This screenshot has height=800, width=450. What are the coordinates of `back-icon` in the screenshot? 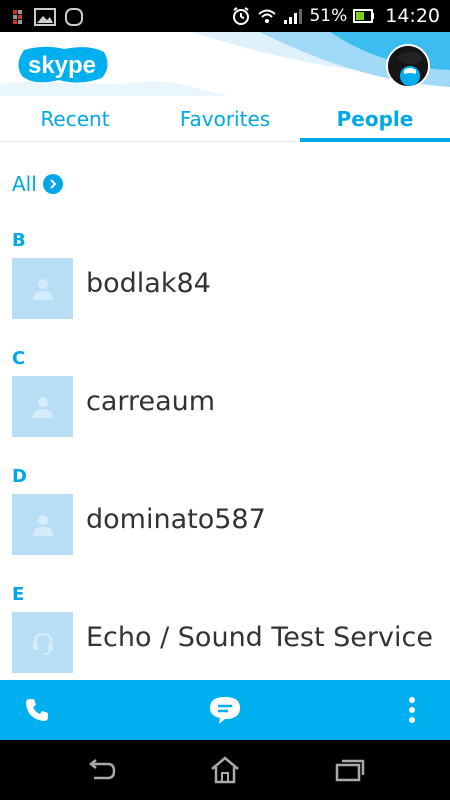 It's located at (102, 769).